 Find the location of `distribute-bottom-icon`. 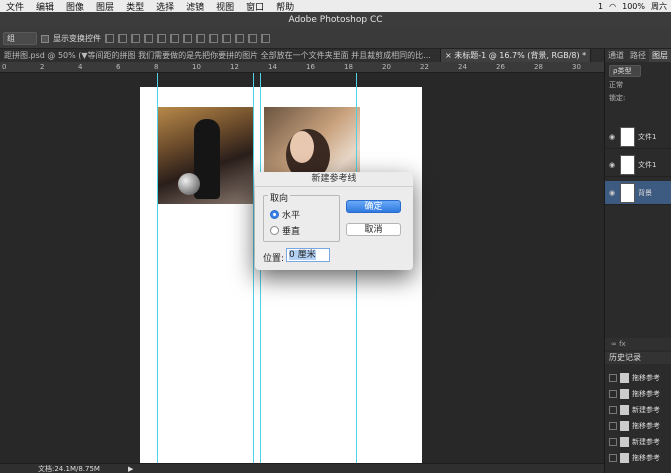

distribute-bottom-icon is located at coordinates (213, 38).